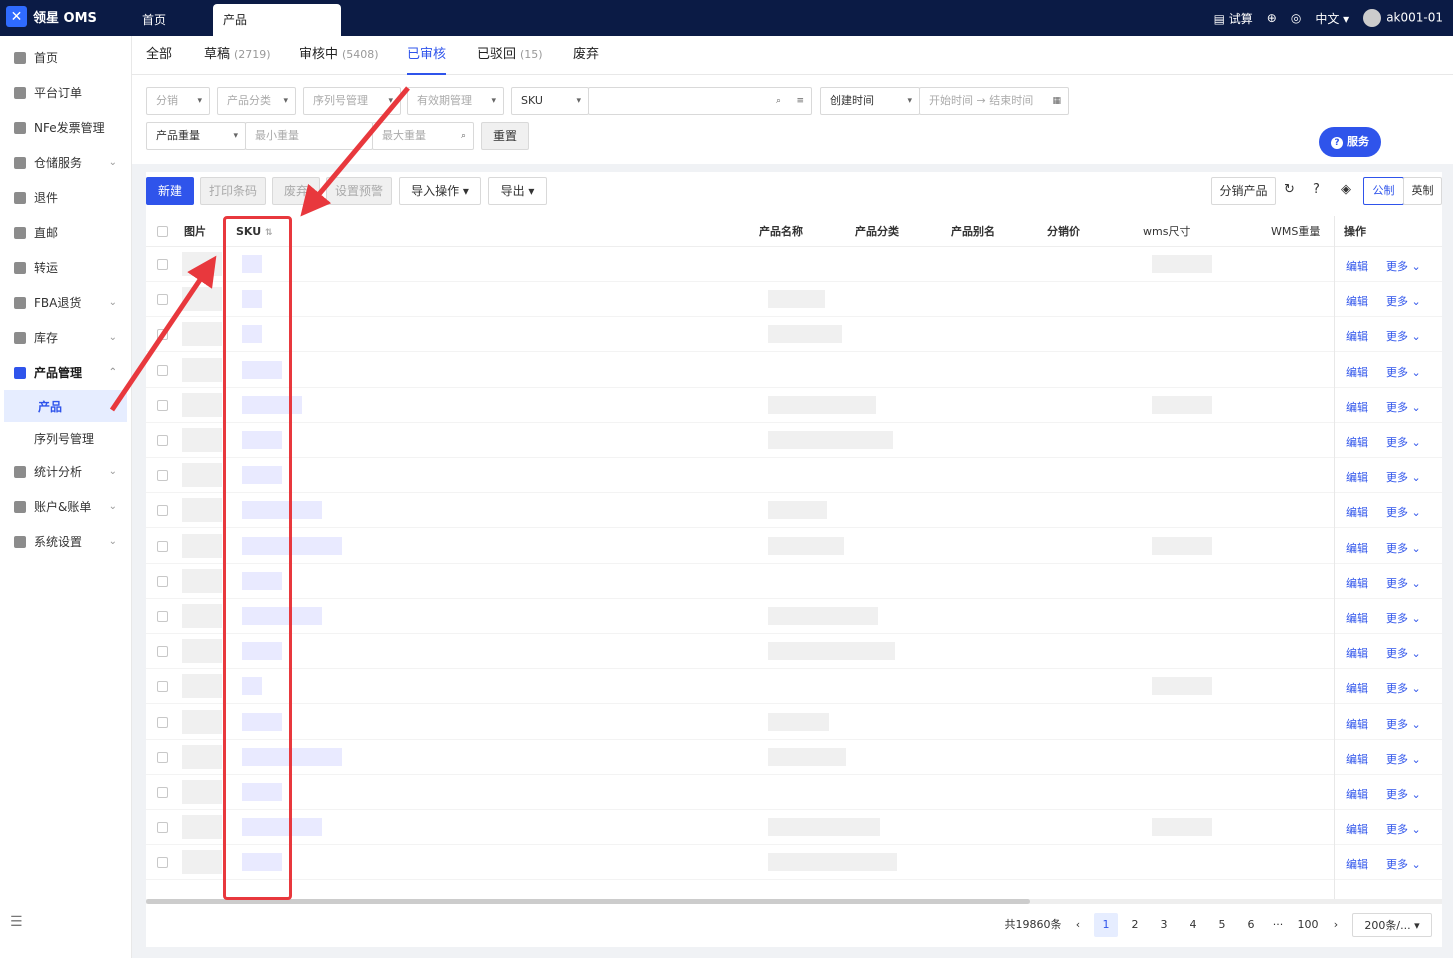 The height and width of the screenshot is (958, 1453). I want to click on top-tab-product: 产品, so click(277, 20).